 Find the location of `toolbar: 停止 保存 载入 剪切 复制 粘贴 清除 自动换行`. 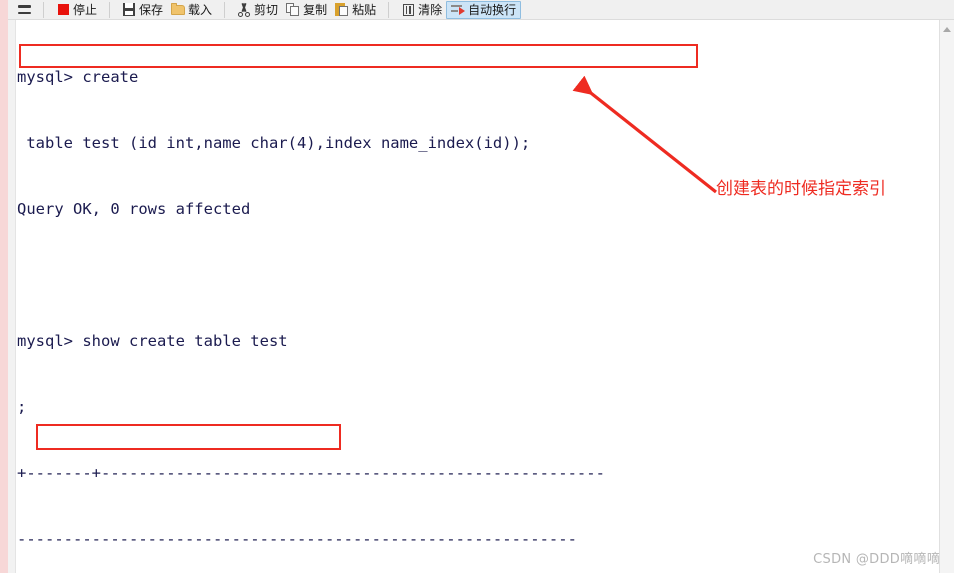

toolbar: 停止 保存 载入 剪切 复制 粘贴 清除 自动换行 is located at coordinates (481, 10).